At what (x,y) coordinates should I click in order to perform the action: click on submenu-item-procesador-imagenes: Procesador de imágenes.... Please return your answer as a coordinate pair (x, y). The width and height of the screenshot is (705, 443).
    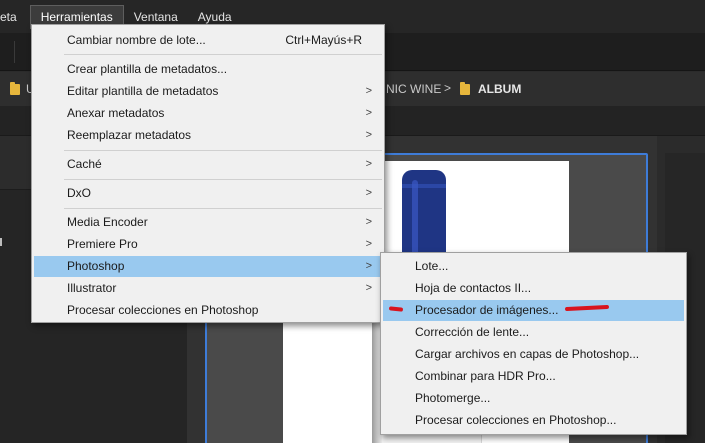
    Looking at the image, I should click on (533, 310).